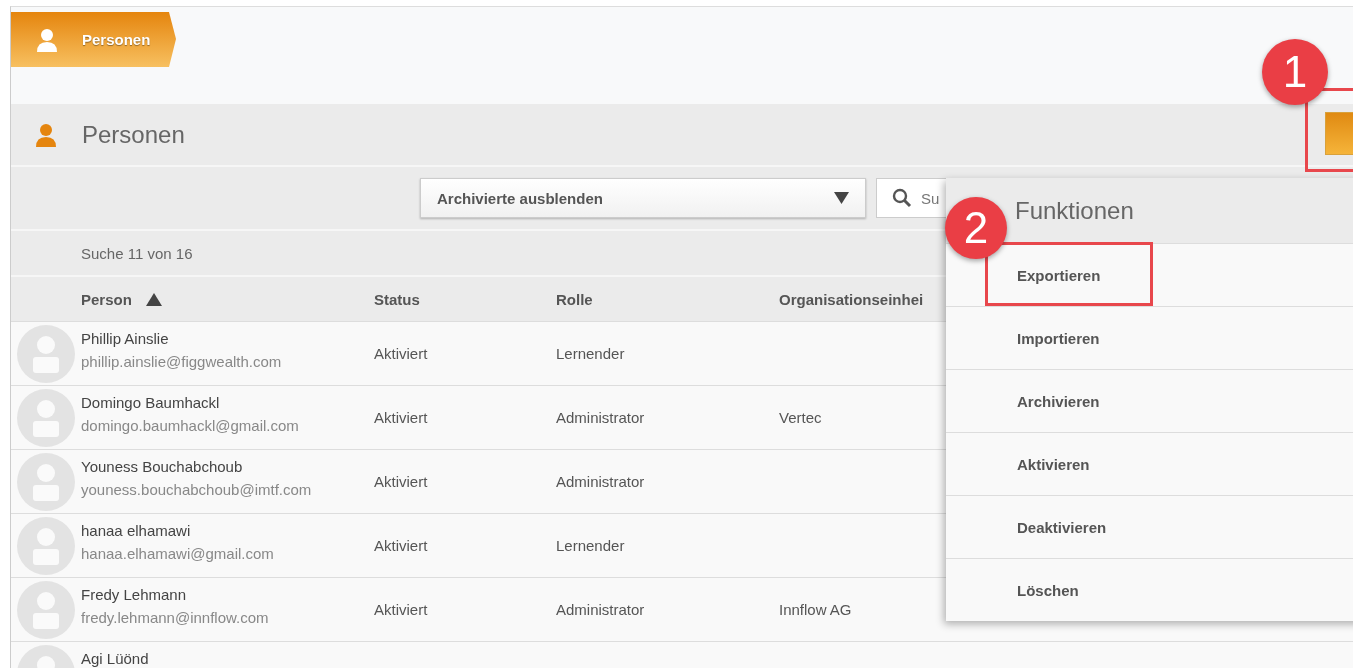 This screenshot has height=668, width=1353. What do you see at coordinates (815, 609) in the screenshot?
I see `organisation-cell: Innflow AG` at bounding box center [815, 609].